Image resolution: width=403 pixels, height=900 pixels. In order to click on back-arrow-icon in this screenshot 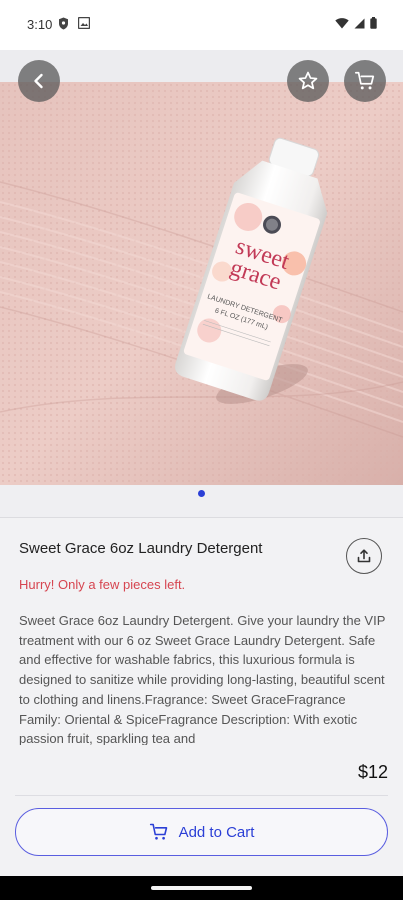, I will do `click(38, 81)`.